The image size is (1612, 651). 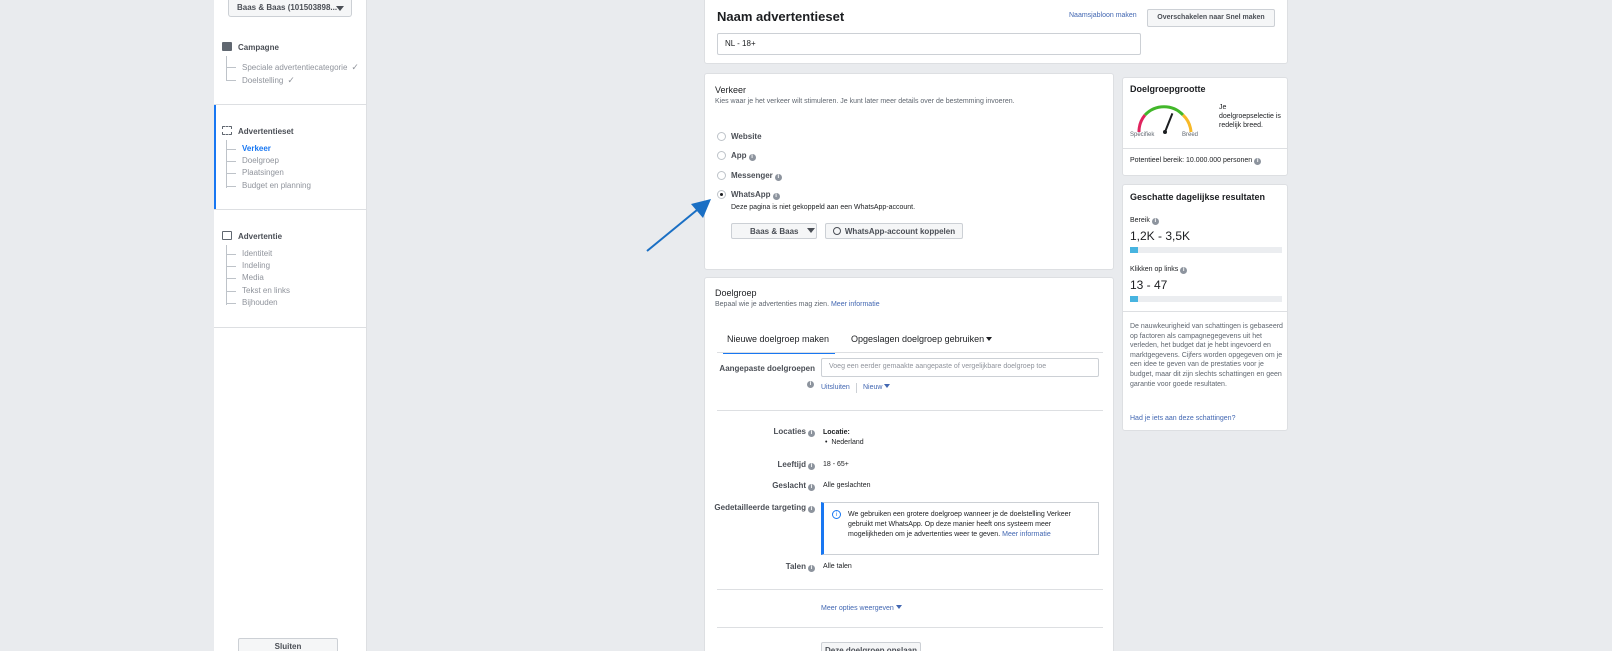 What do you see at coordinates (227, 235) in the screenshot?
I see `ad-icon` at bounding box center [227, 235].